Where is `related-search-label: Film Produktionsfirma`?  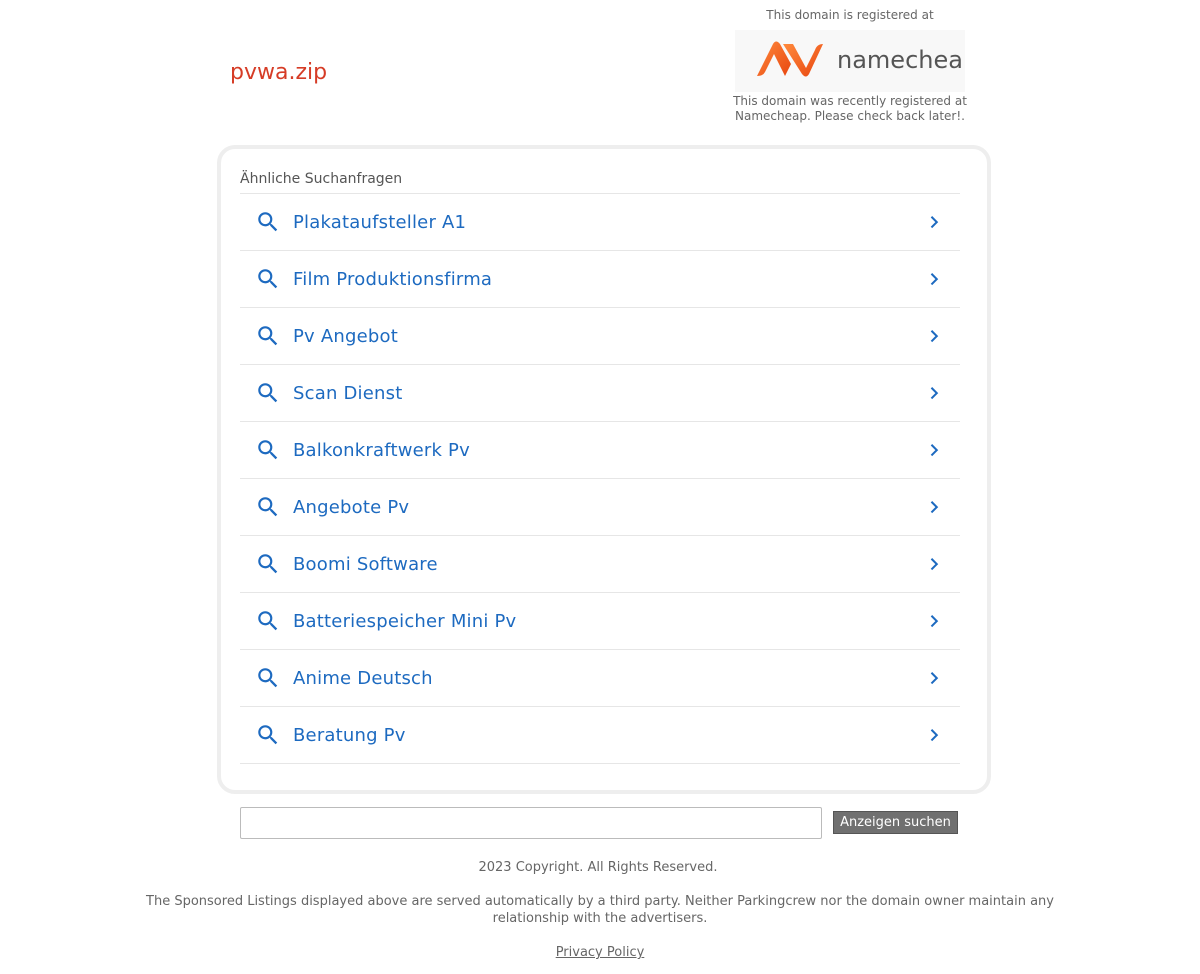 related-search-label: Film Produktionsfirma is located at coordinates (393, 279).